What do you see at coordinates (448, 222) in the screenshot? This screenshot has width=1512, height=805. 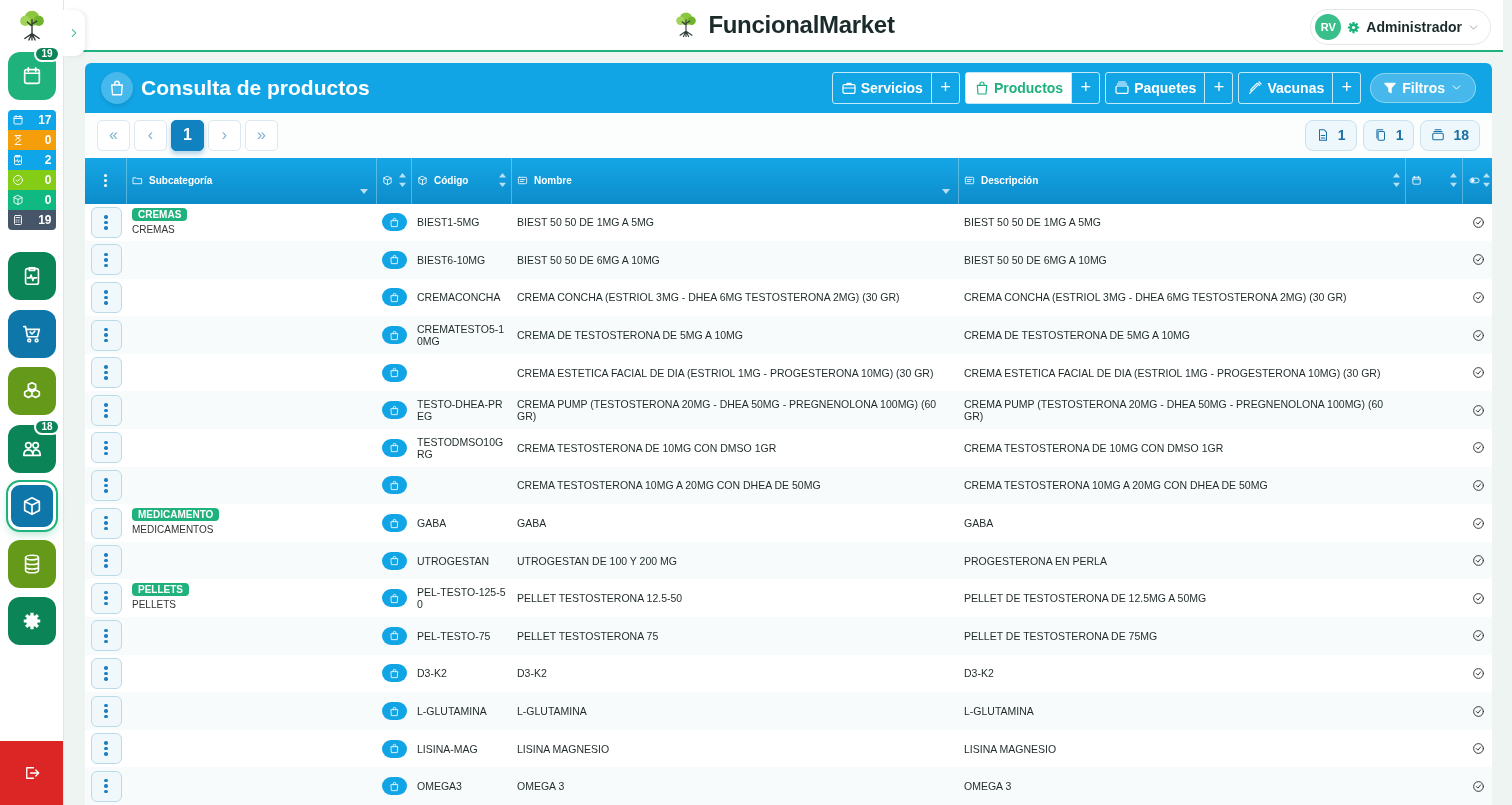 I see `code-cell: BIEST1-5MG` at bounding box center [448, 222].